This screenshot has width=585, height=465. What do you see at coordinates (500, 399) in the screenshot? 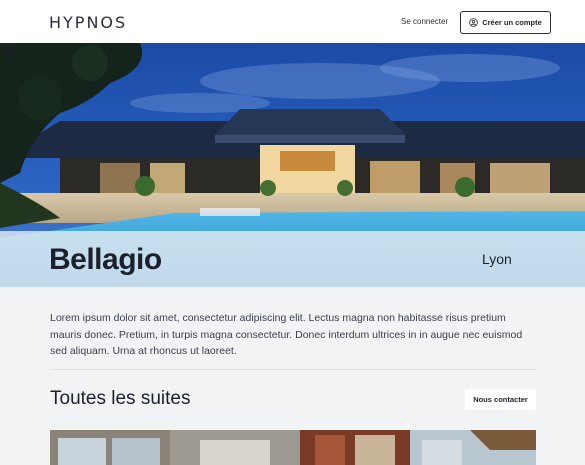
I see `contact-button: Nous contacter` at bounding box center [500, 399].